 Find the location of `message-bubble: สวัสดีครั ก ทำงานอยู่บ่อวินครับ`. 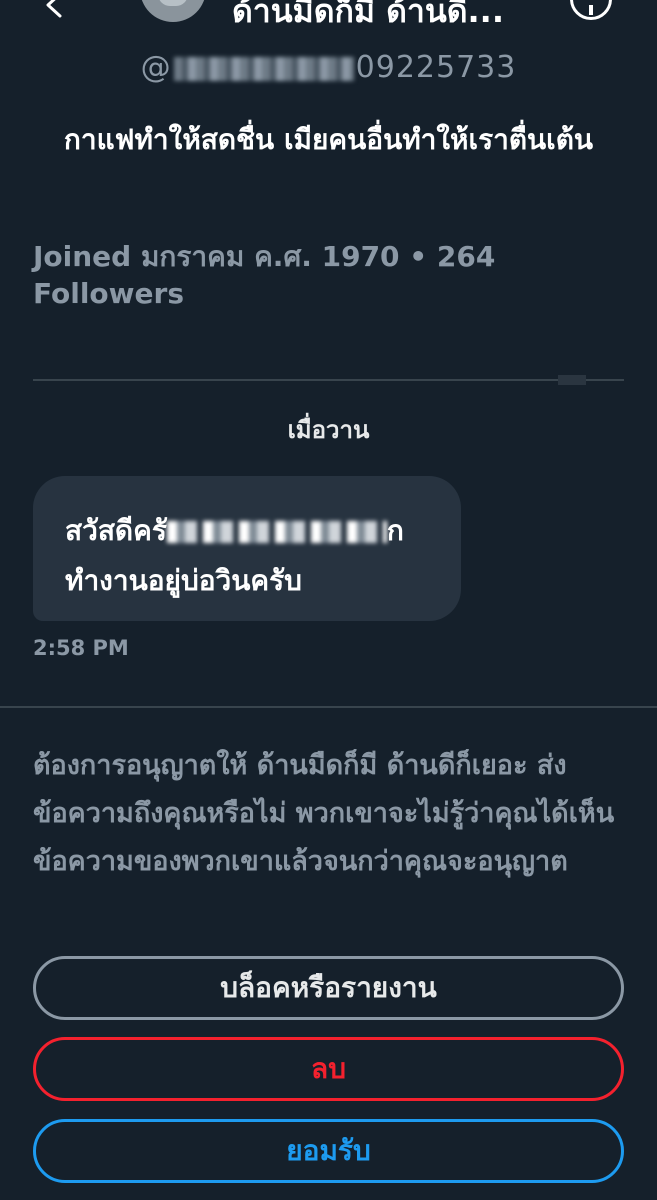

message-bubble: สวัสดีครั ก ทำงานอยู่บ่อวินครับ is located at coordinates (247, 548).